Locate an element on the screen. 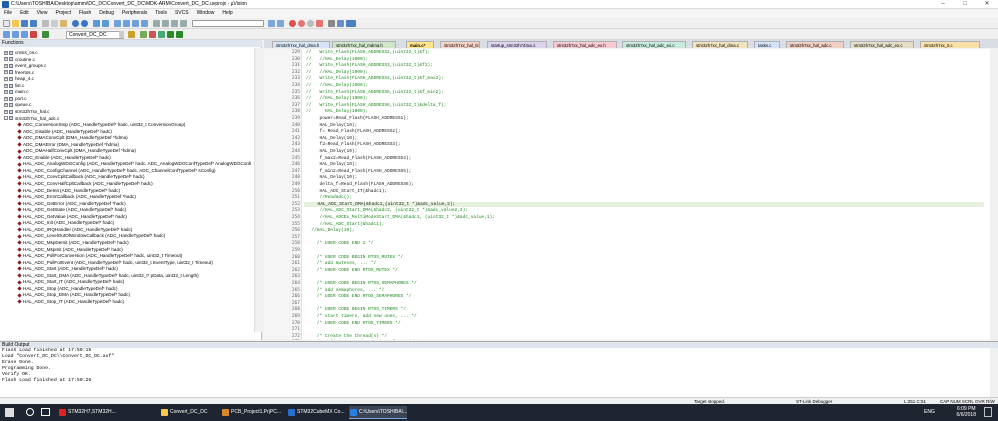 This screenshot has width=998, height=421. menu-edit: Edit is located at coordinates (24, 13).